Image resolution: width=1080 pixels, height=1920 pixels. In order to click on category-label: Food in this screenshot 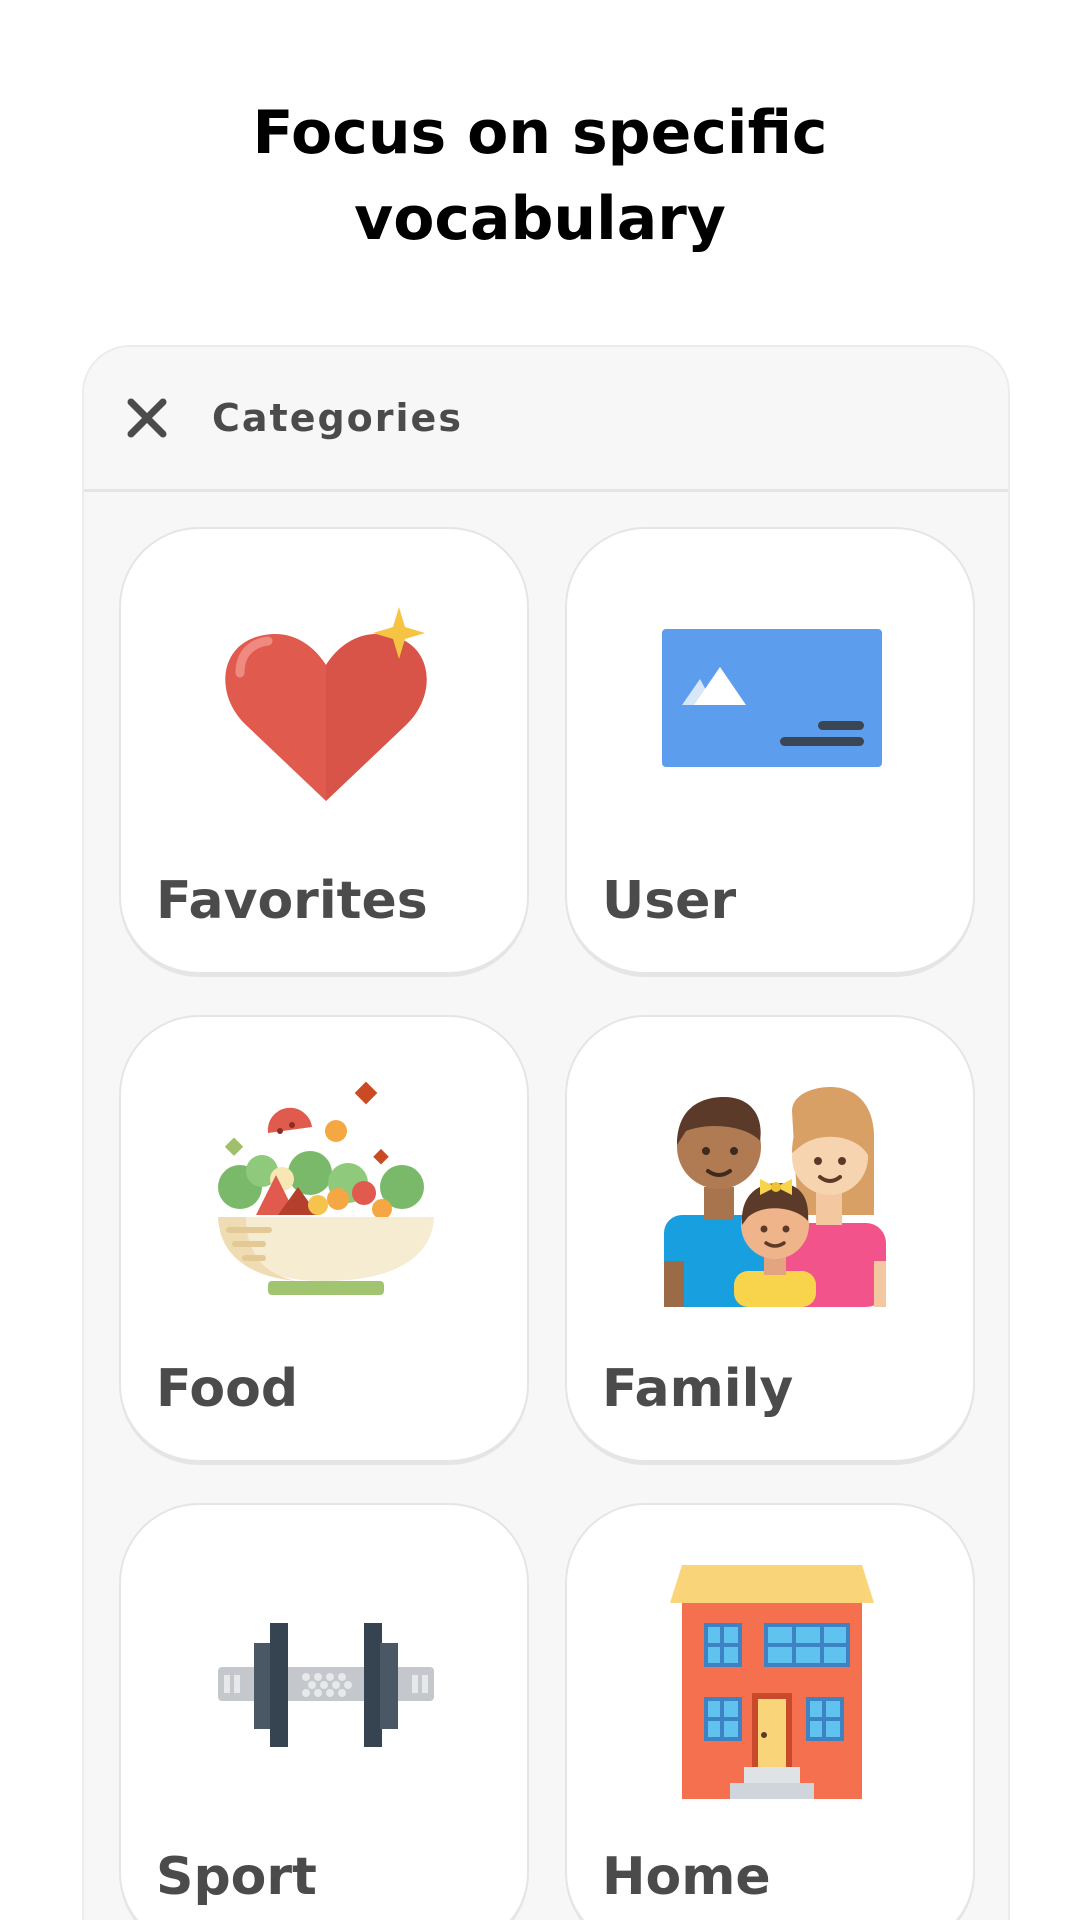, I will do `click(227, 1389)`.